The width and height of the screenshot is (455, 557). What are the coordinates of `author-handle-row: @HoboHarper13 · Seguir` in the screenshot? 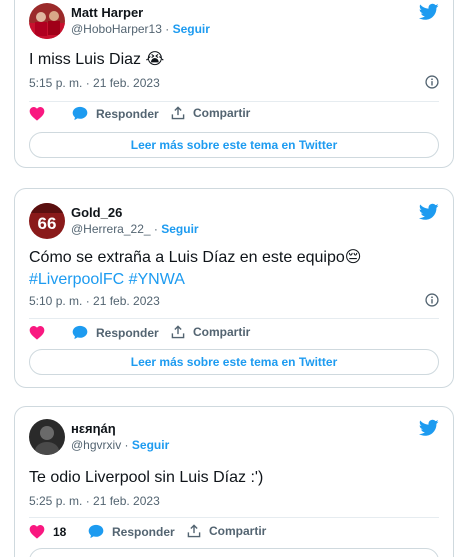 It's located at (140, 29).